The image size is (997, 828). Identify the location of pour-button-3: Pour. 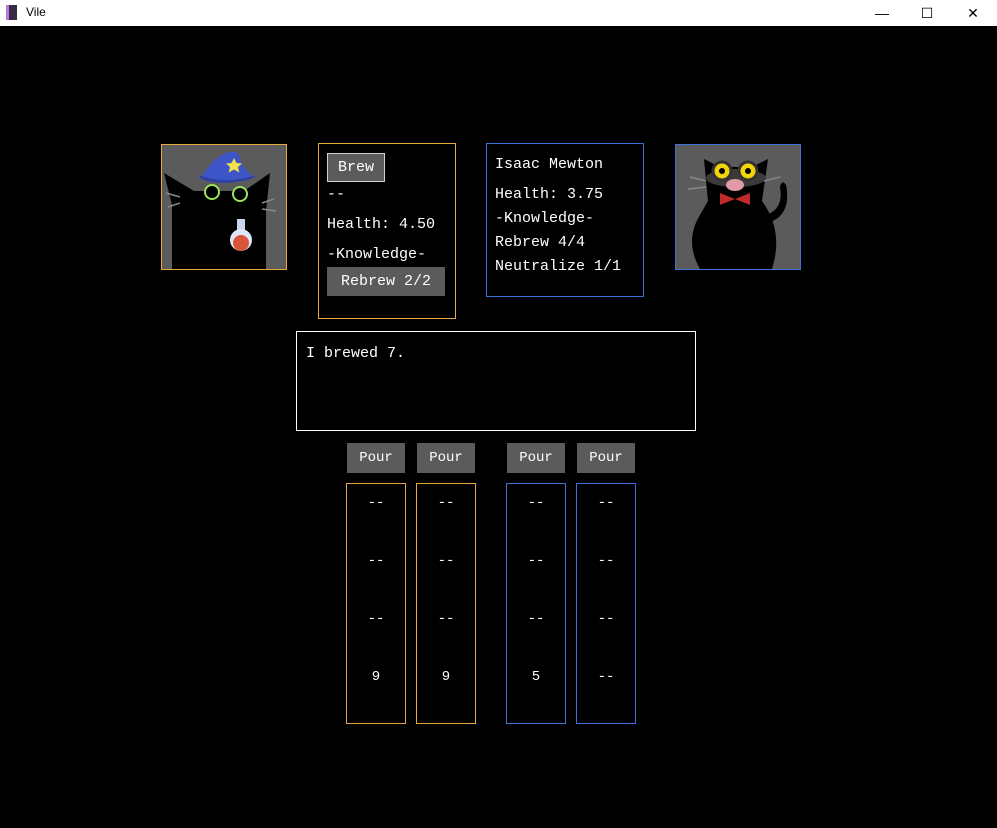
(536, 458).